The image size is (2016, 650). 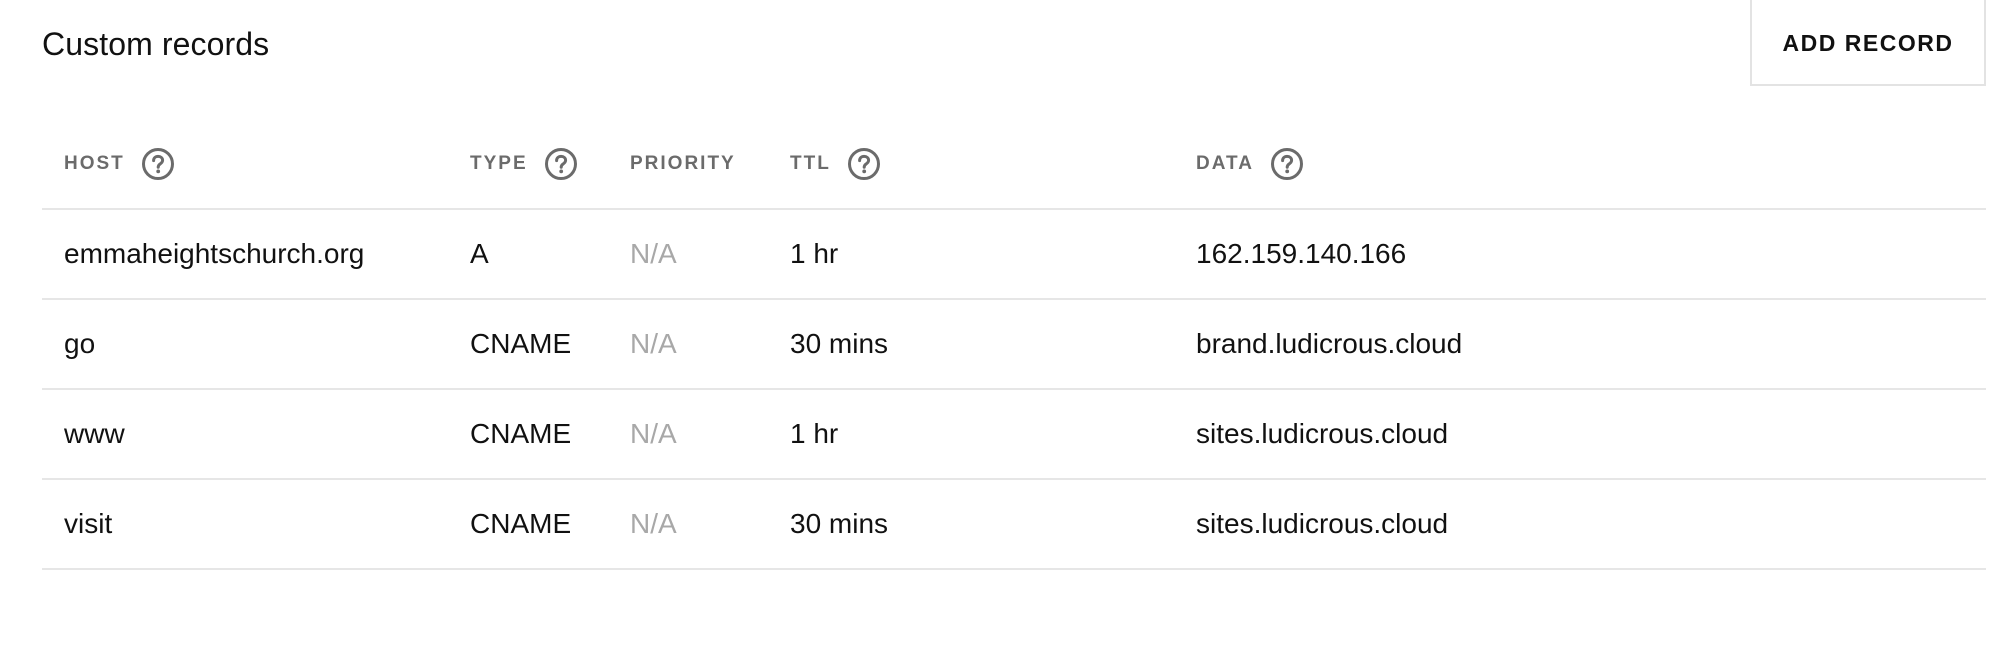 What do you see at coordinates (835, 164) in the screenshot?
I see `column-header-ttl: TTL` at bounding box center [835, 164].